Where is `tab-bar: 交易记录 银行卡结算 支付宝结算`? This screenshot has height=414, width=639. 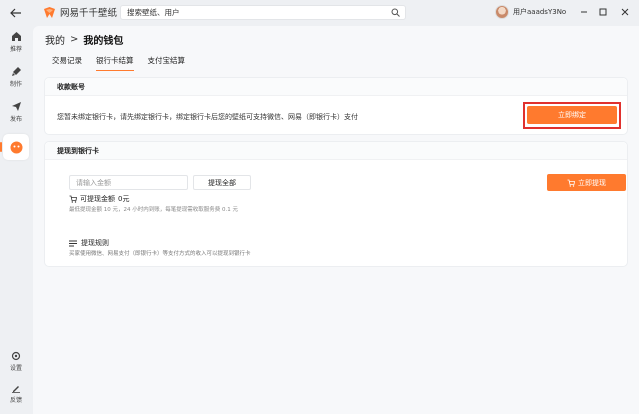
tab-bar: 交易记录 银行卡结算 支付宝结算 is located at coordinates (125, 63).